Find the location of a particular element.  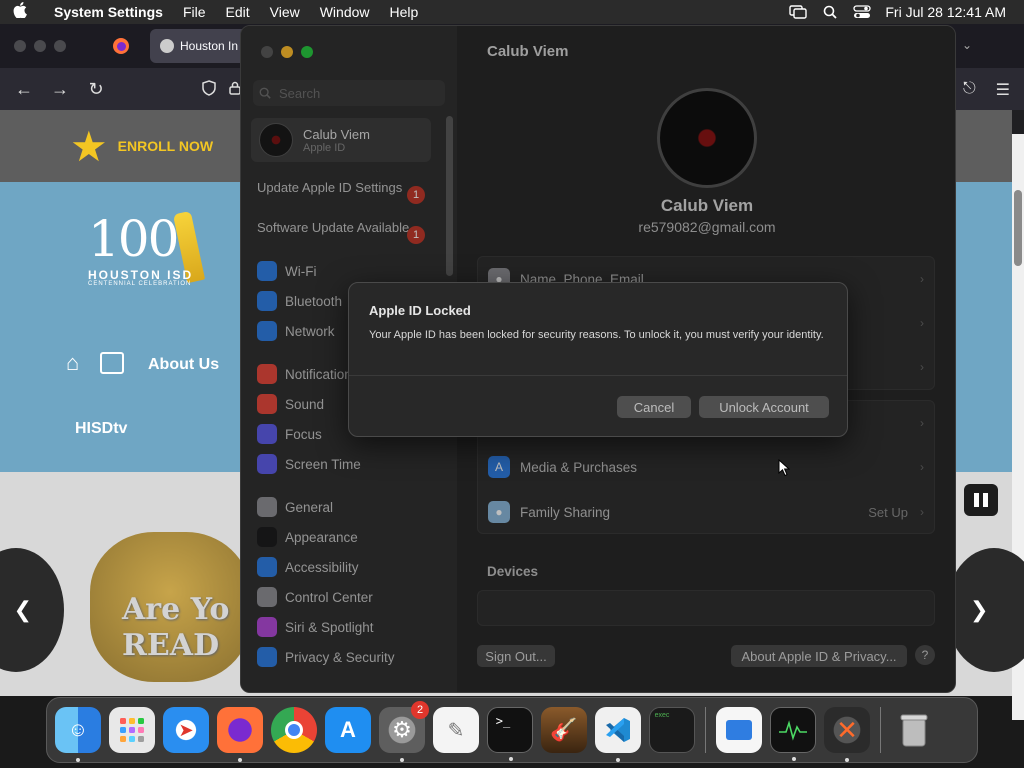

enroll-now-link: ENROLL NOW is located at coordinates (165, 146).